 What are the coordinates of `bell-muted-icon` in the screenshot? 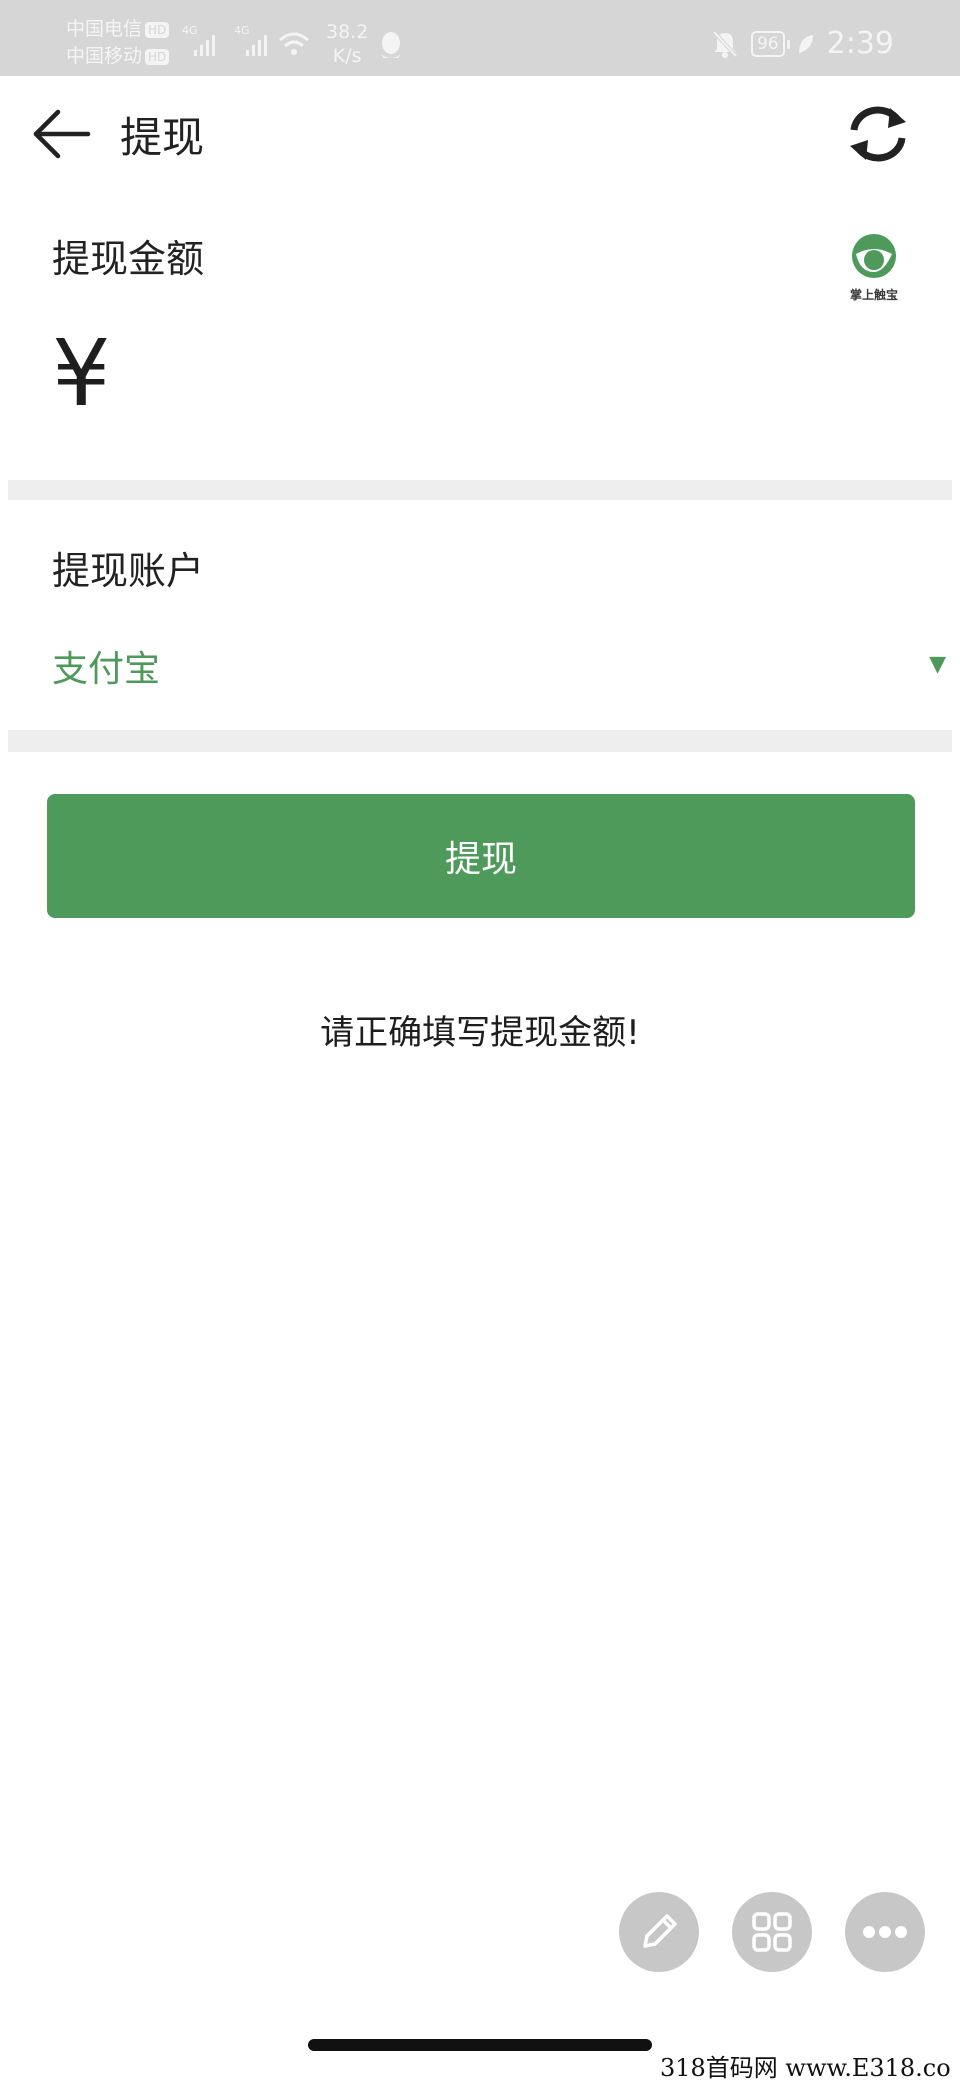 It's located at (725, 44).